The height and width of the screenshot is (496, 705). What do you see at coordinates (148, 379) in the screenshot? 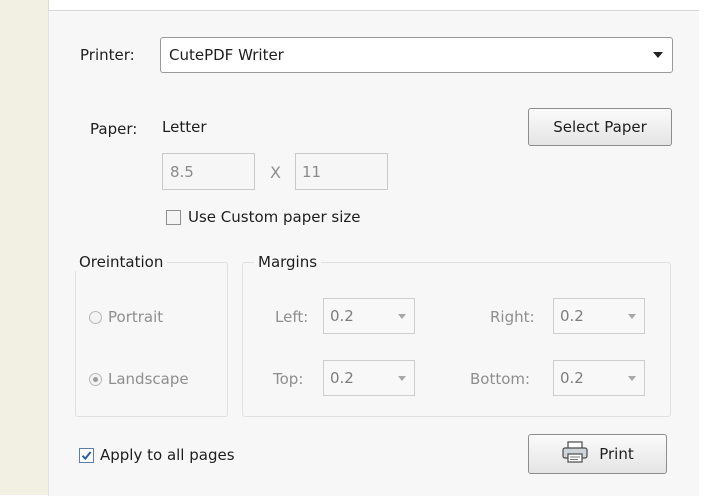
I see `landscape-label: Landscape` at bounding box center [148, 379].